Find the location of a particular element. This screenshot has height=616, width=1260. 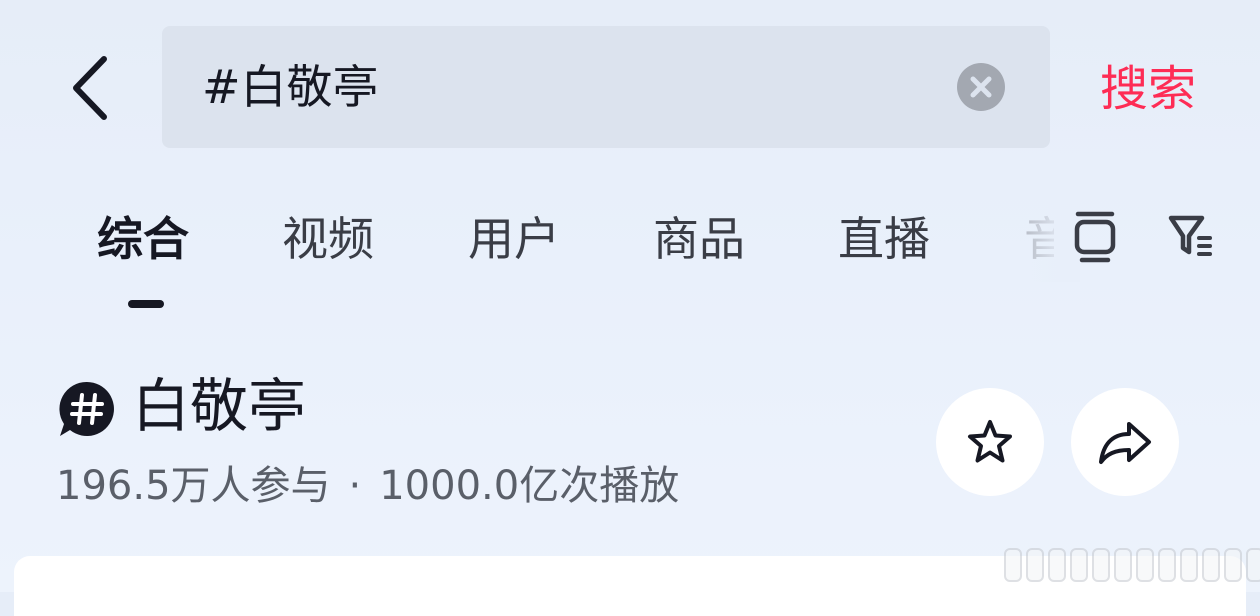

hashtag-bubble-icon is located at coordinates (86, 408).